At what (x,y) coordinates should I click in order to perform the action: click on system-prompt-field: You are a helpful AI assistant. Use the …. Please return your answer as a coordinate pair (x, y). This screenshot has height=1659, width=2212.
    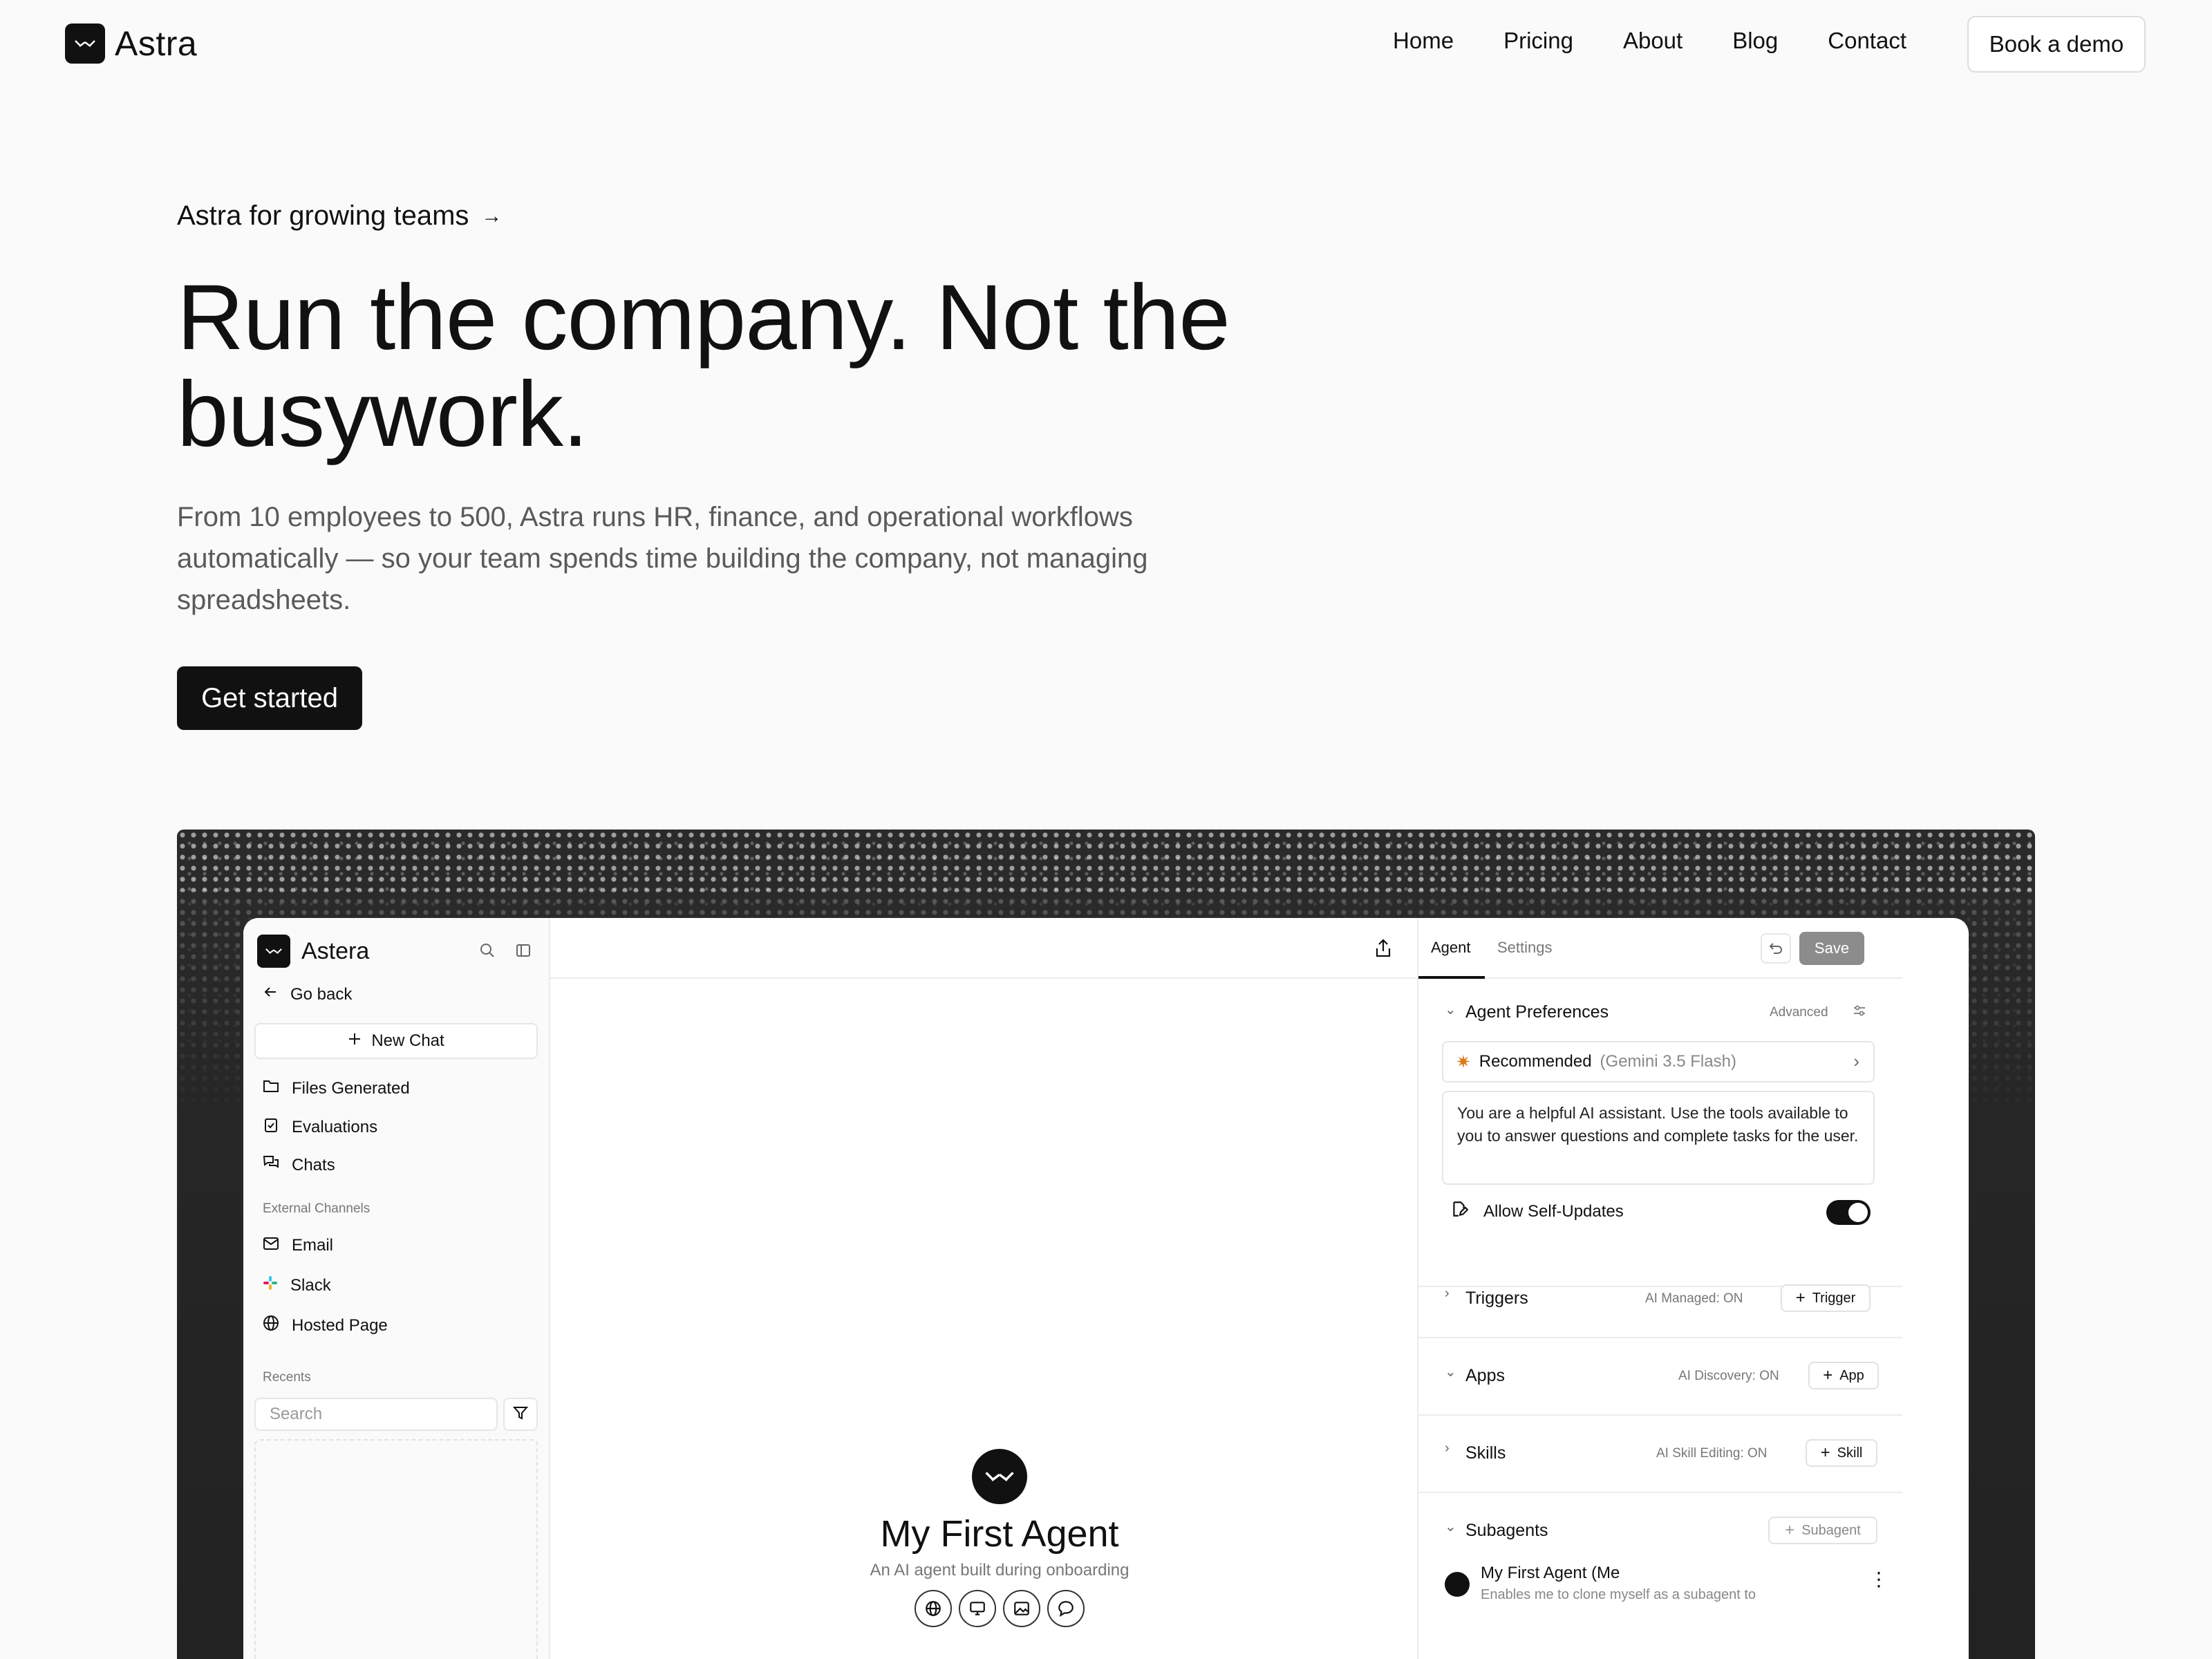
    Looking at the image, I should click on (1658, 1138).